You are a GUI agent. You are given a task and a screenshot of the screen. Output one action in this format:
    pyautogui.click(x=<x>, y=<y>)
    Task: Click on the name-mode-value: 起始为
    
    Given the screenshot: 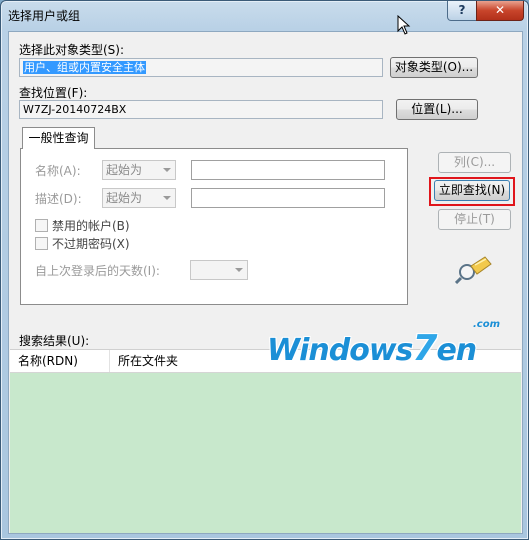 What is the action you would take?
    pyautogui.click(x=124, y=170)
    